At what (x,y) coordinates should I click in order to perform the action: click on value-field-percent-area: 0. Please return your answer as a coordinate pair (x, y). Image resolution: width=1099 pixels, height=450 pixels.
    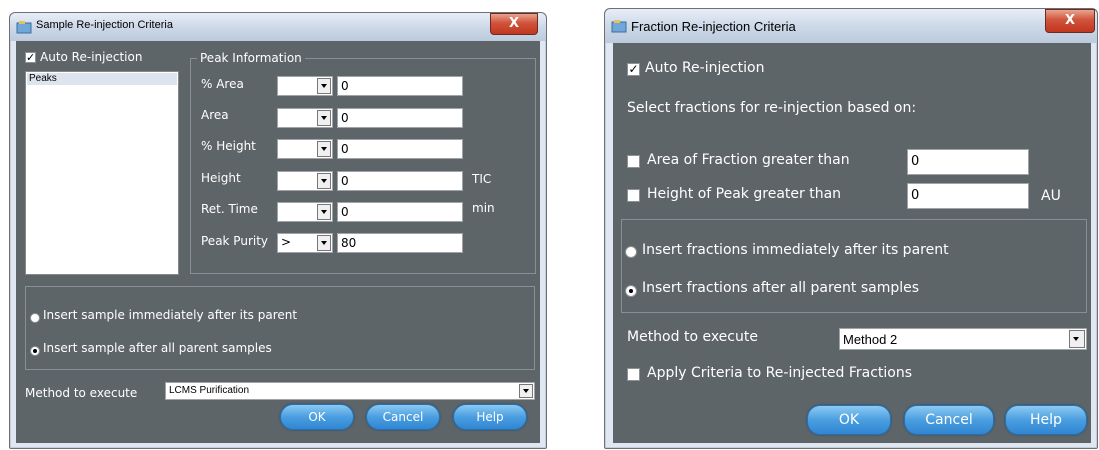
    Looking at the image, I should click on (400, 86).